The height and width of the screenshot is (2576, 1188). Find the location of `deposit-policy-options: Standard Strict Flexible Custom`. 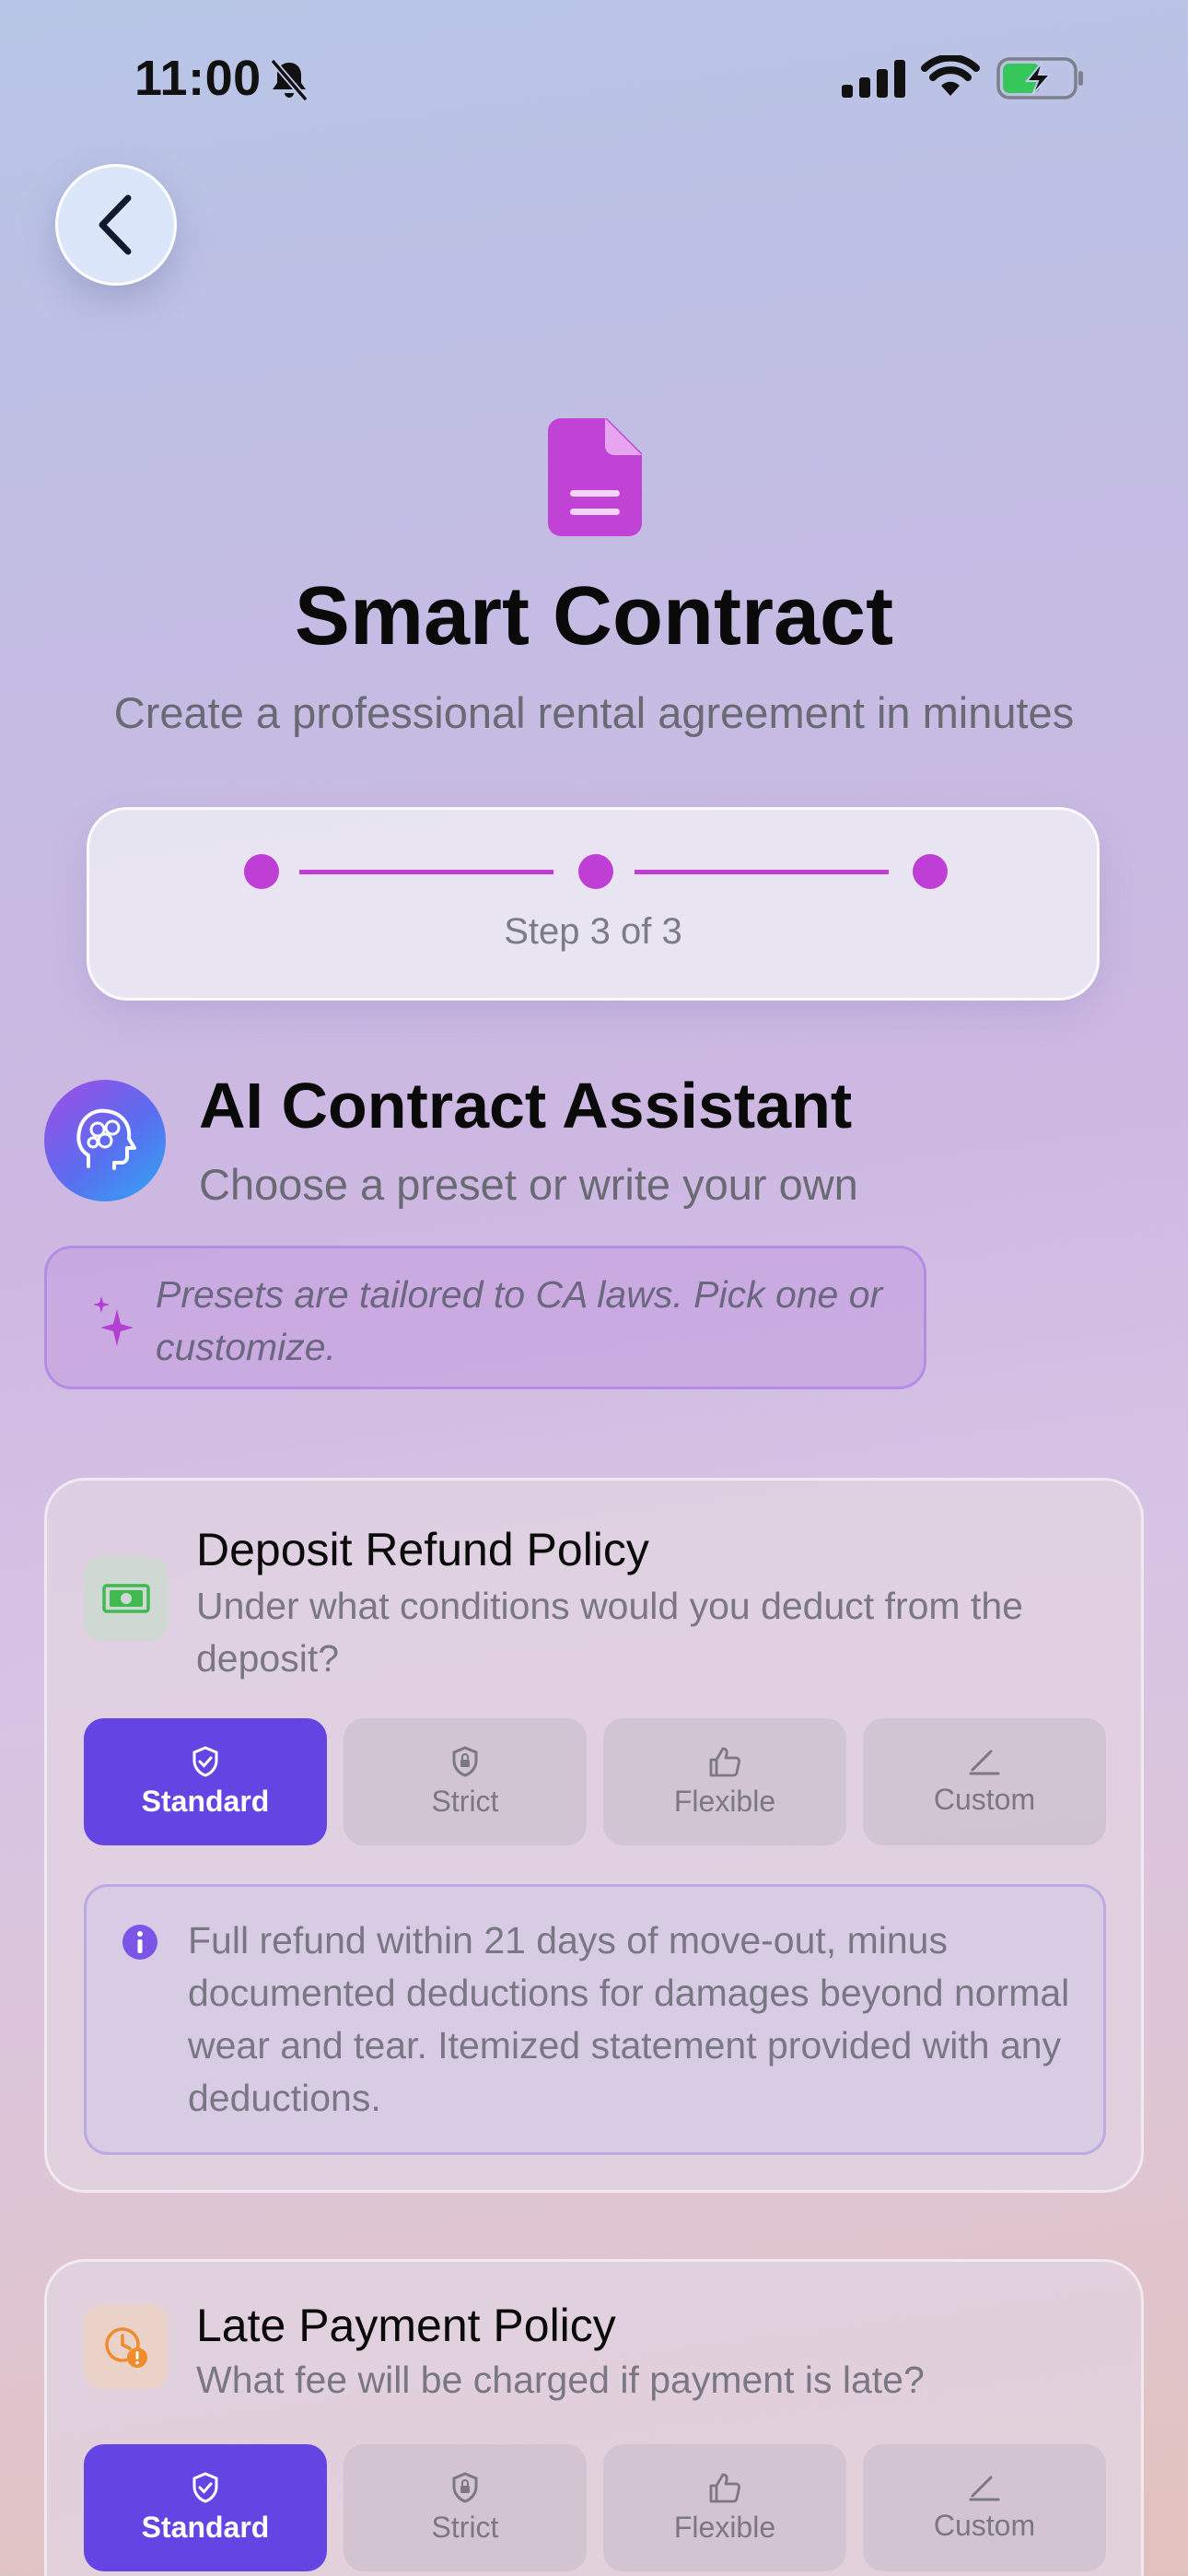

deposit-policy-options: Standard Strict Flexible Custom is located at coordinates (595, 1782).